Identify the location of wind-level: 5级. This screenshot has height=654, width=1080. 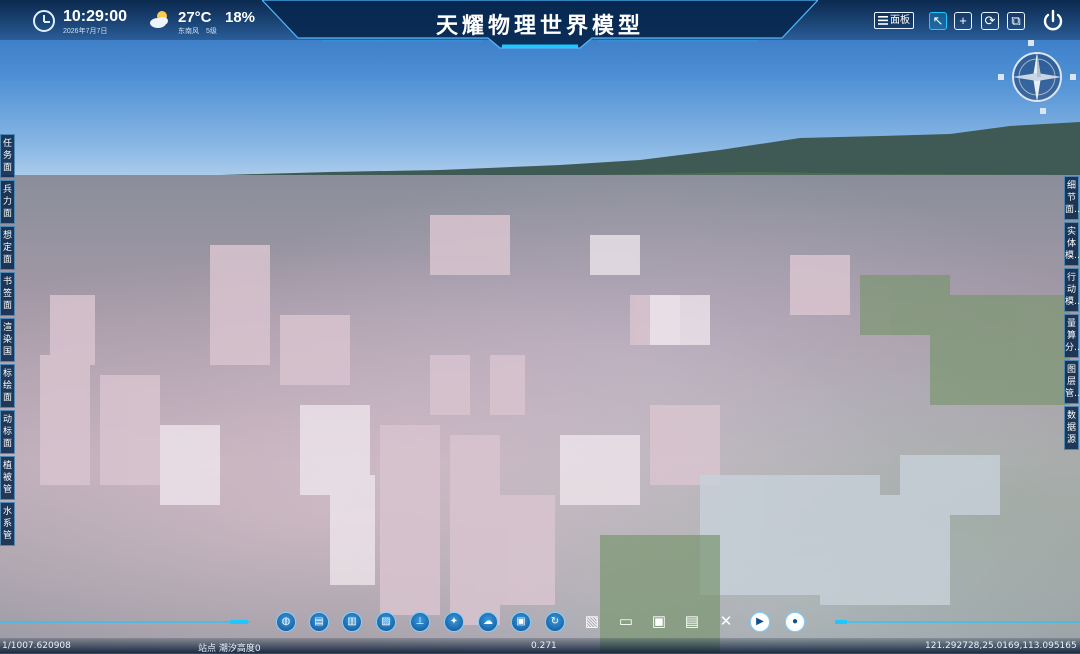
(211, 31).